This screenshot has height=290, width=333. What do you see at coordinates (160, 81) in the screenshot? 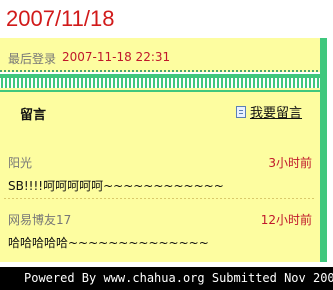
I see `fence-decoration` at bounding box center [160, 81].